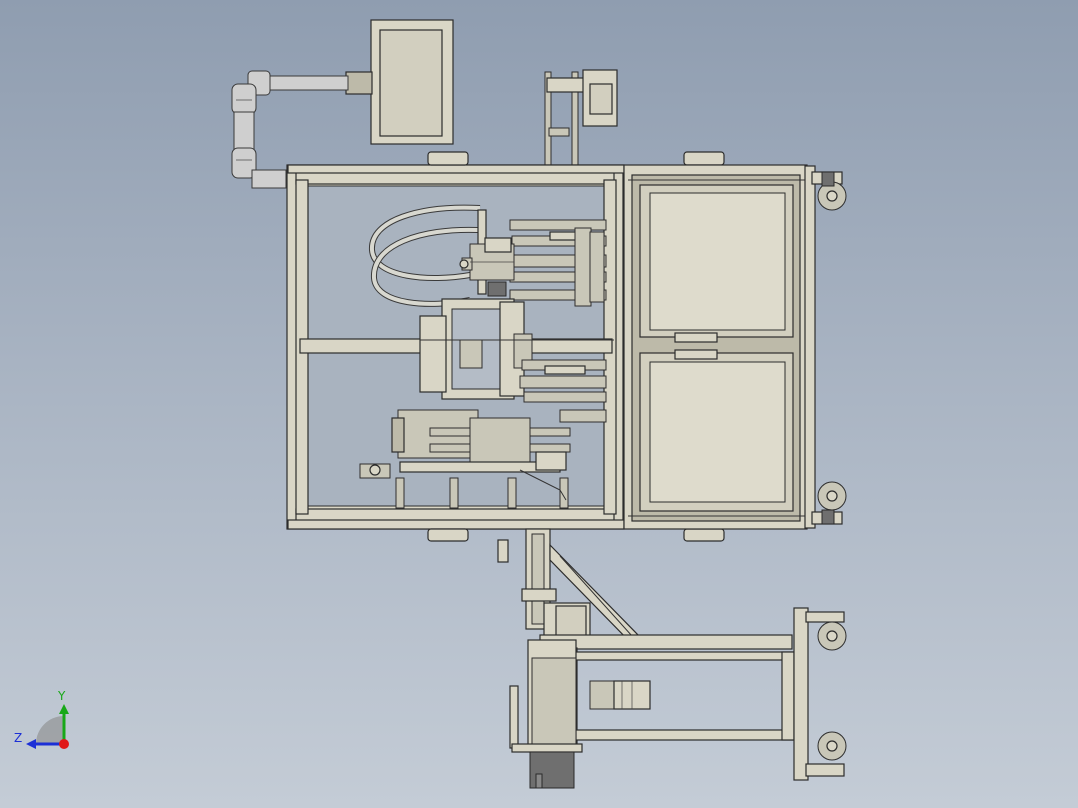 The image size is (1078, 808). Describe the element at coordinates (825, 347) in the screenshot. I see `casters-right` at that location.